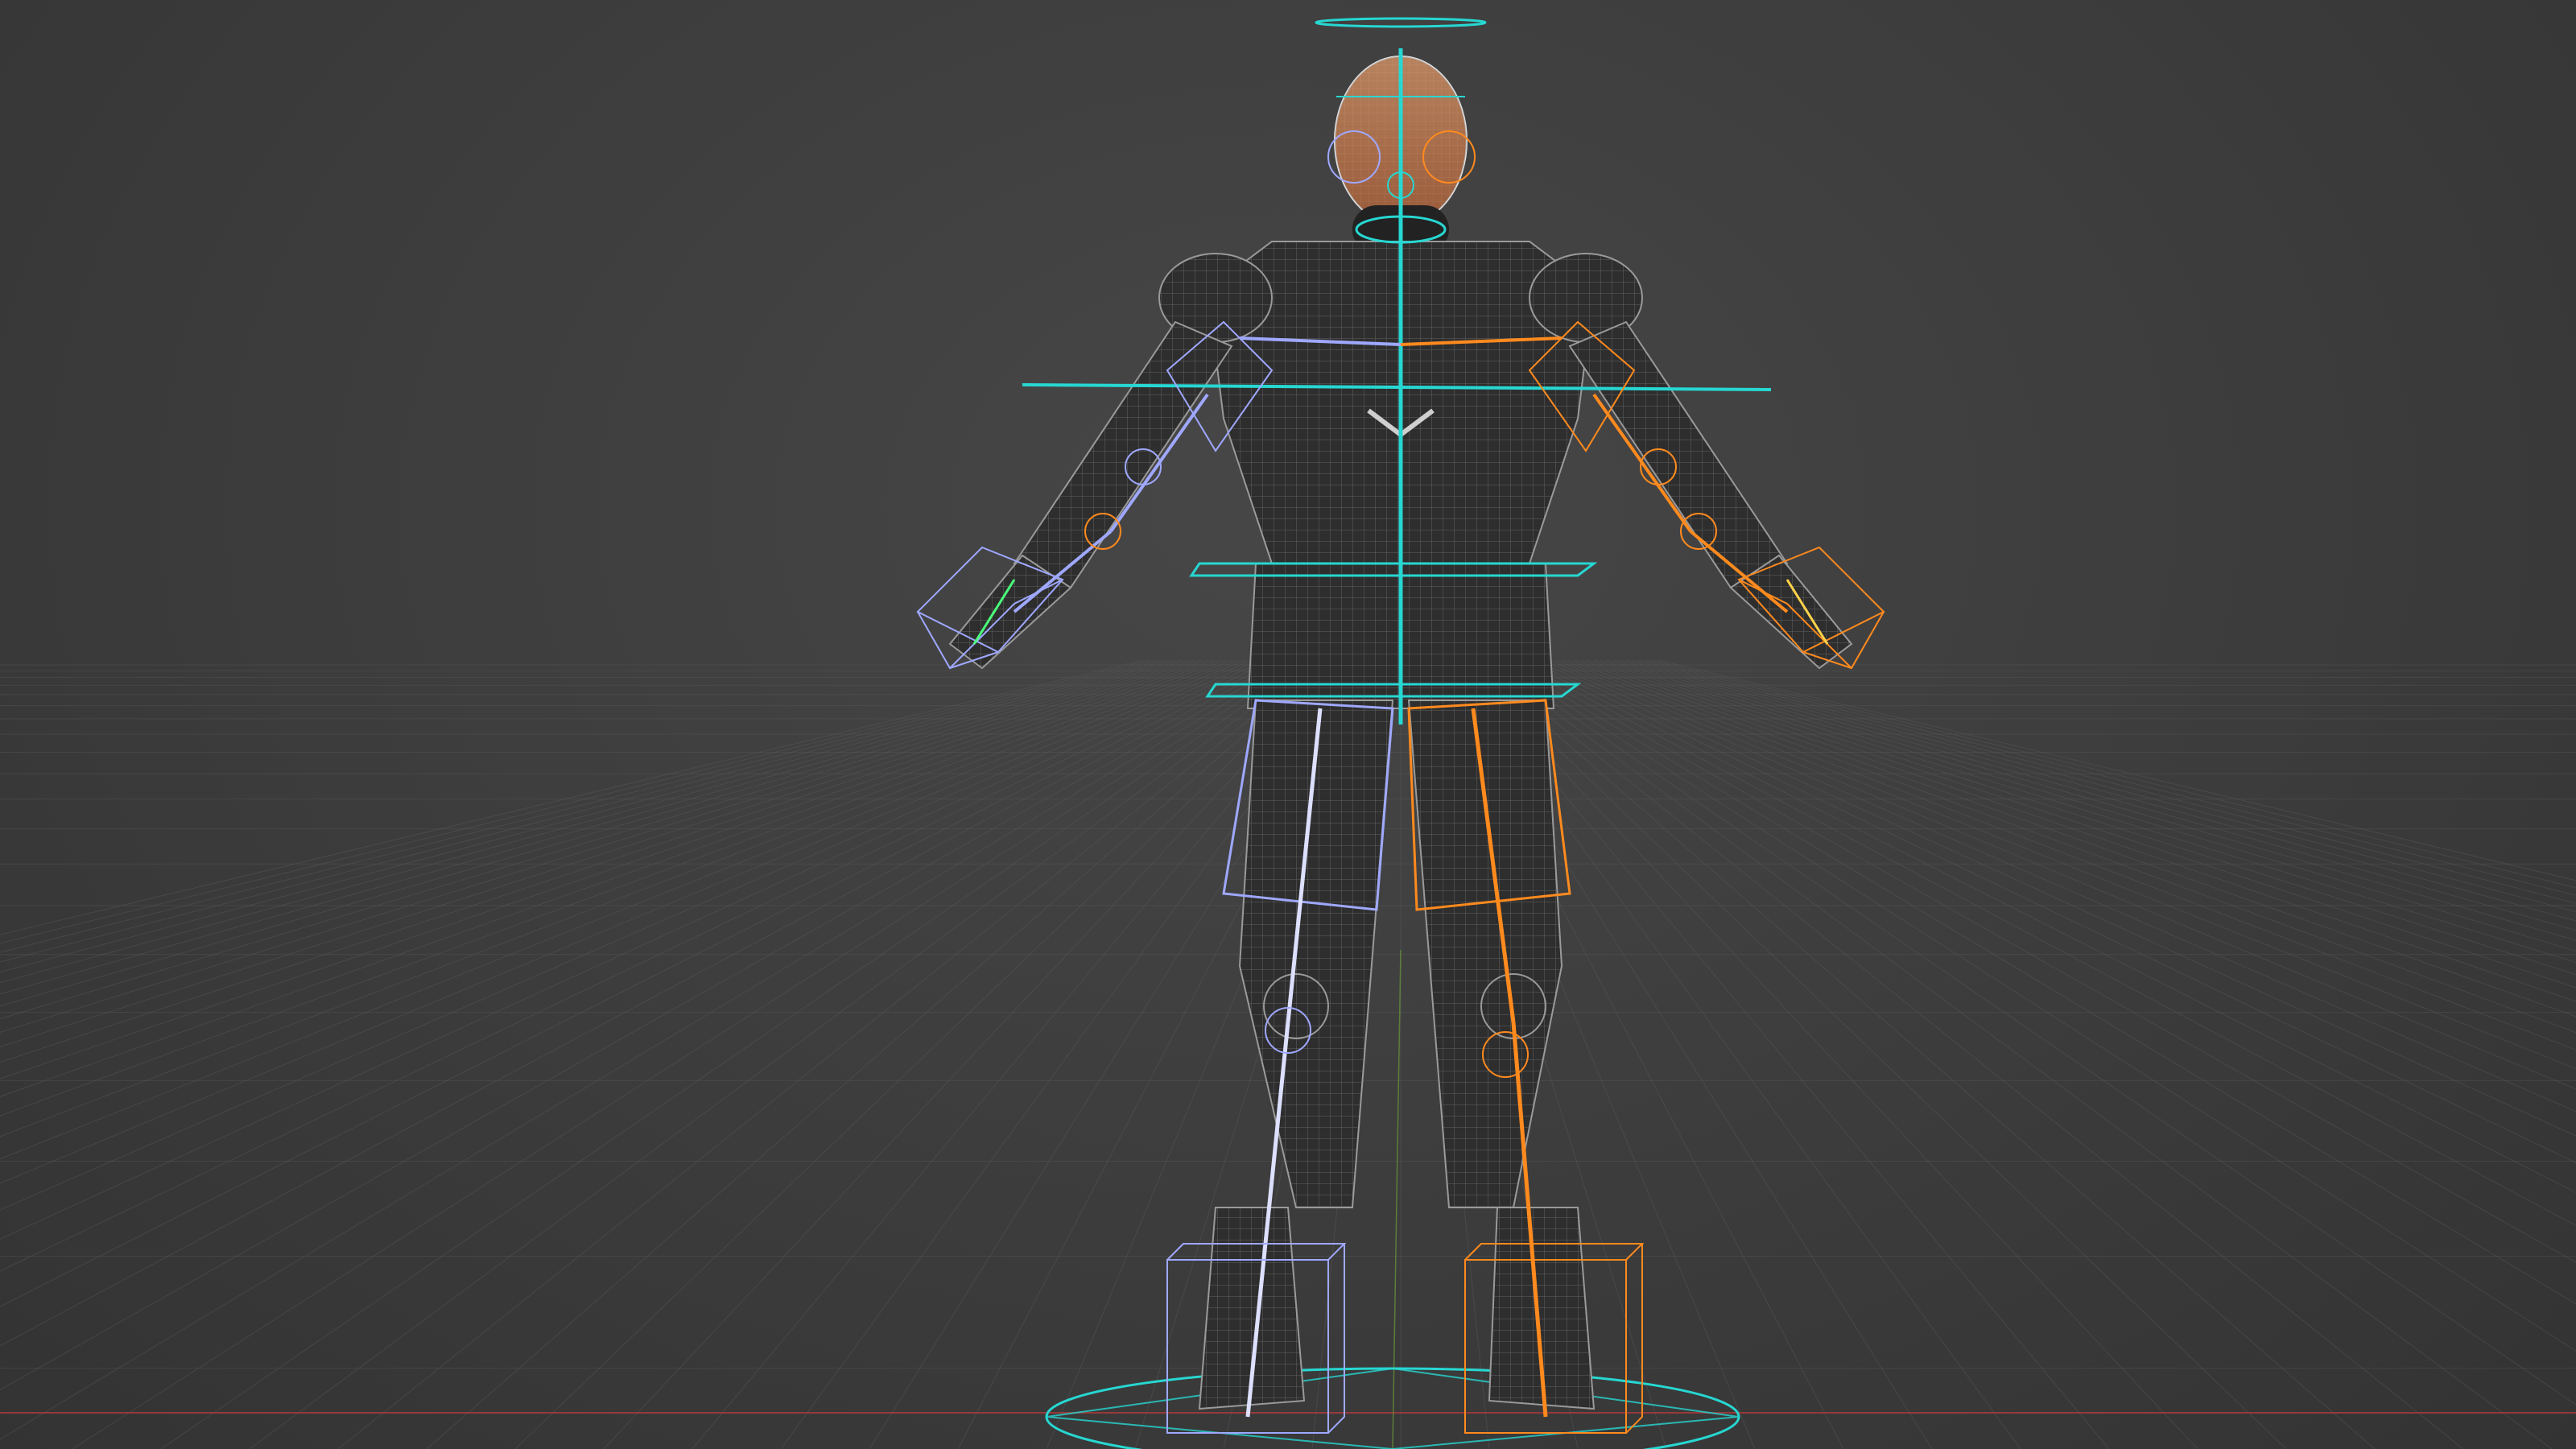 Image resolution: width=2576 pixels, height=1449 pixels. Describe the element at coordinates (1123, 454) in the screenshot. I see `left-arm-mesh` at that location.